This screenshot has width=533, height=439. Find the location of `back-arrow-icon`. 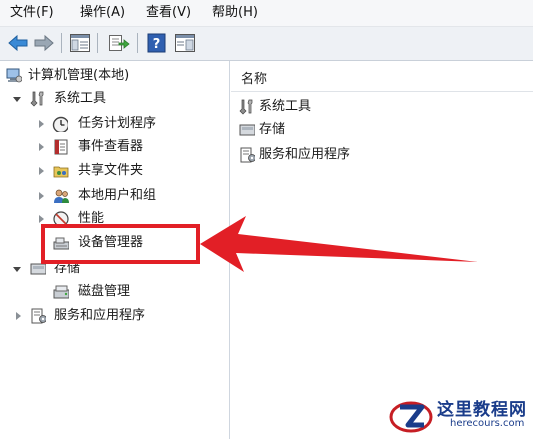

back-arrow-icon is located at coordinates (18, 43).